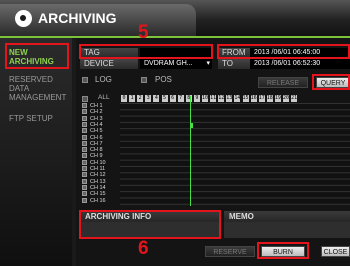 The image size is (350, 266). Describe the element at coordinates (287, 230) in the screenshot. I see `memo-input` at that location.